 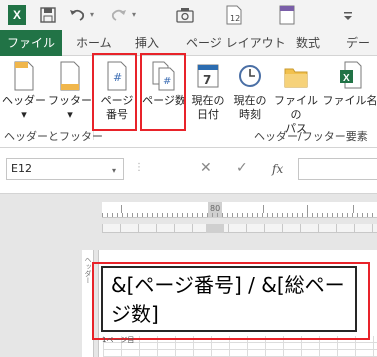 What do you see at coordinates (118, 340) in the screenshot?
I see `header-footer-caption: 1ページ目` at bounding box center [118, 340].